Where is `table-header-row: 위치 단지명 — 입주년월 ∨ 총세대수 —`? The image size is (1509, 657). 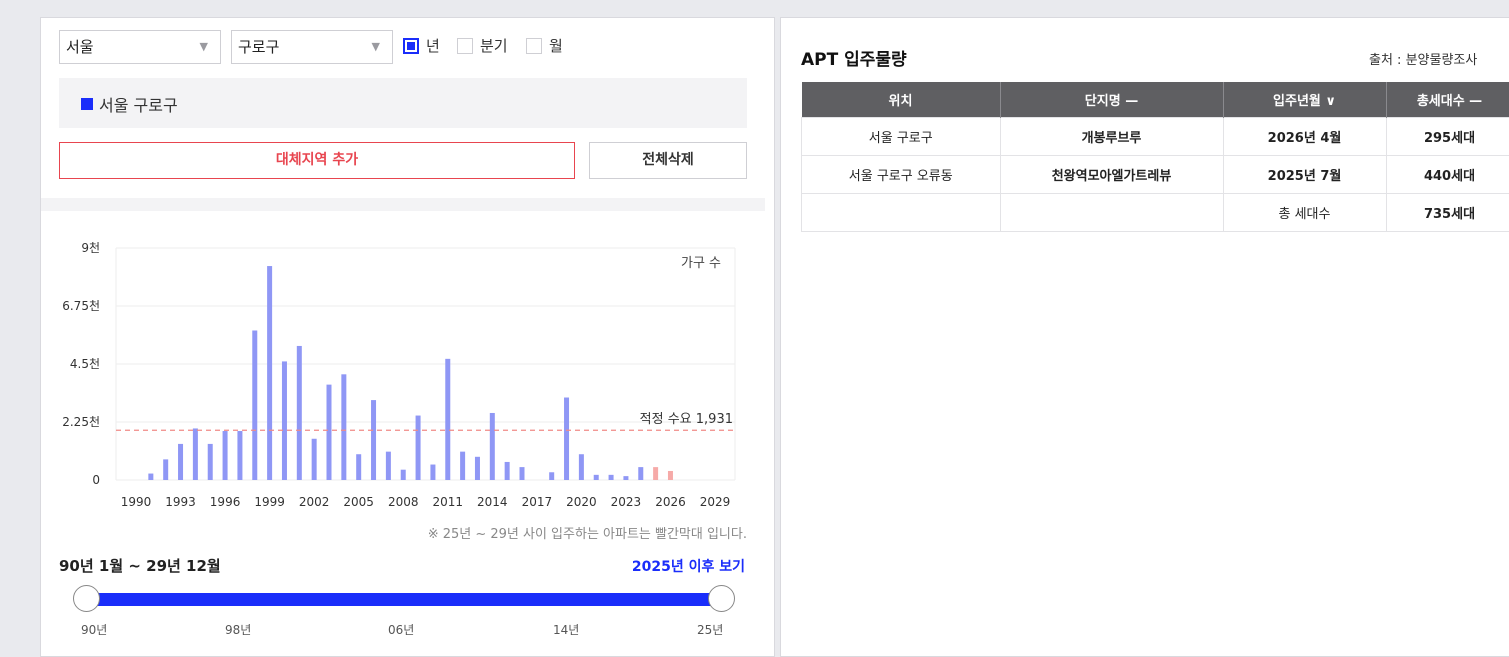
table-header-row: 위치 단지명 — 입주년월 ∨ 총세대수 — is located at coordinates (1155, 100).